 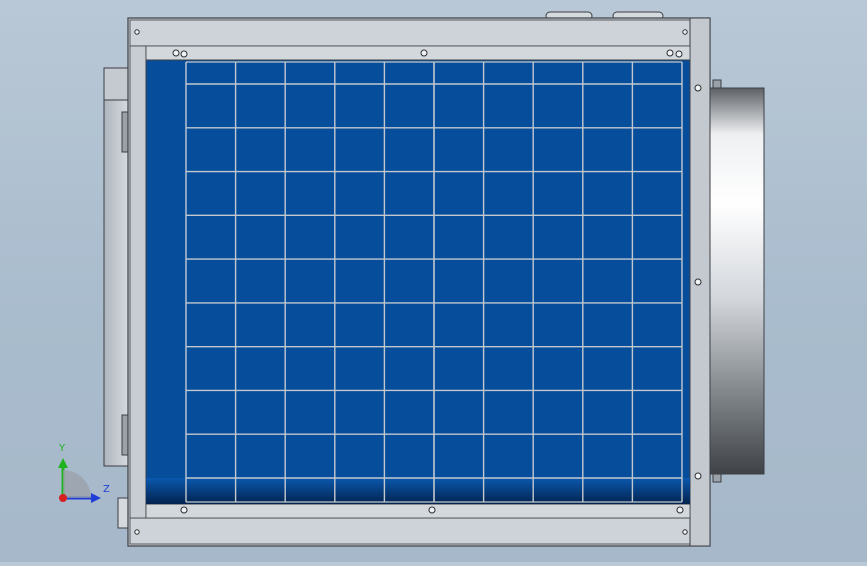 I want to click on y-axis-label: Y, so click(x=62, y=448).